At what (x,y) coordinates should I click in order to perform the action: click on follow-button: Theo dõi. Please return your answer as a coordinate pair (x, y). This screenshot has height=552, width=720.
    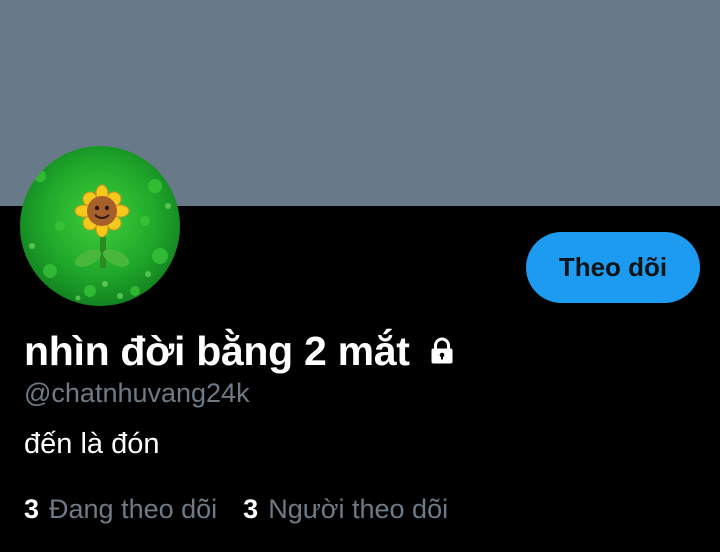
    Looking at the image, I should click on (613, 267).